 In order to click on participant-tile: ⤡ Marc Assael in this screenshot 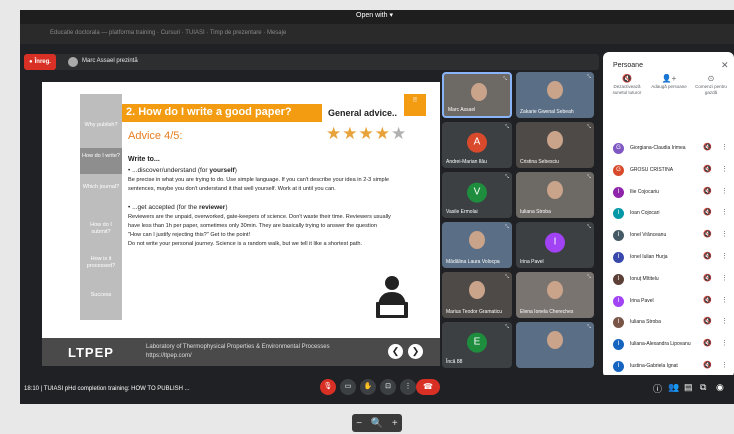, I will do `click(477, 95)`.